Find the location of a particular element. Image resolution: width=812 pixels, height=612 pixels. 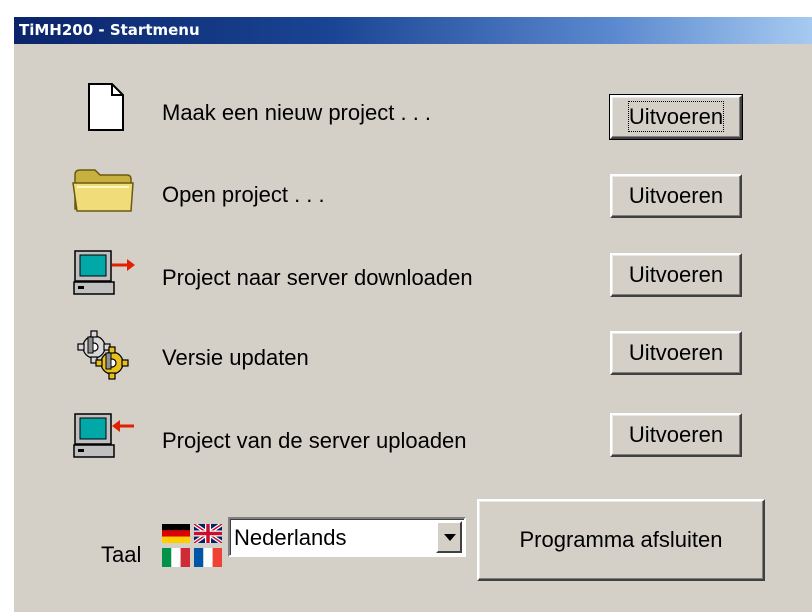

chevron-down-icon is located at coordinates (449, 537).